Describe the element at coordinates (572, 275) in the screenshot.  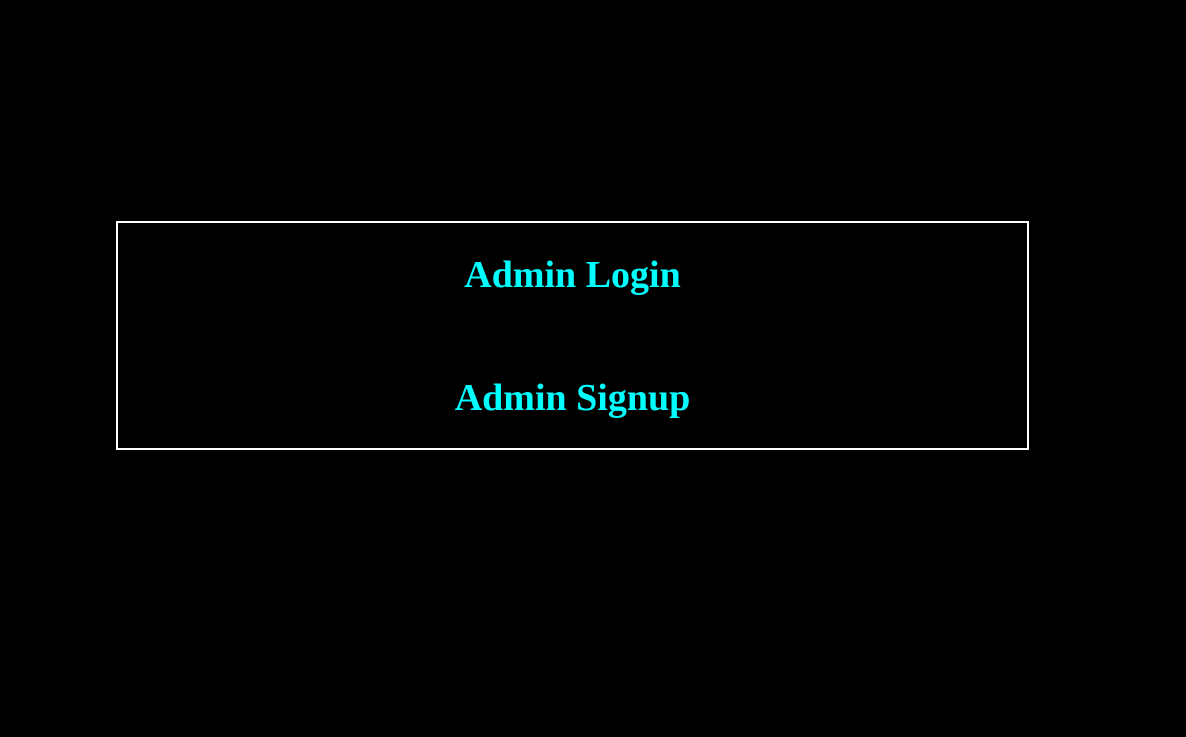
I see `admin-login-link: Admin Login` at that location.